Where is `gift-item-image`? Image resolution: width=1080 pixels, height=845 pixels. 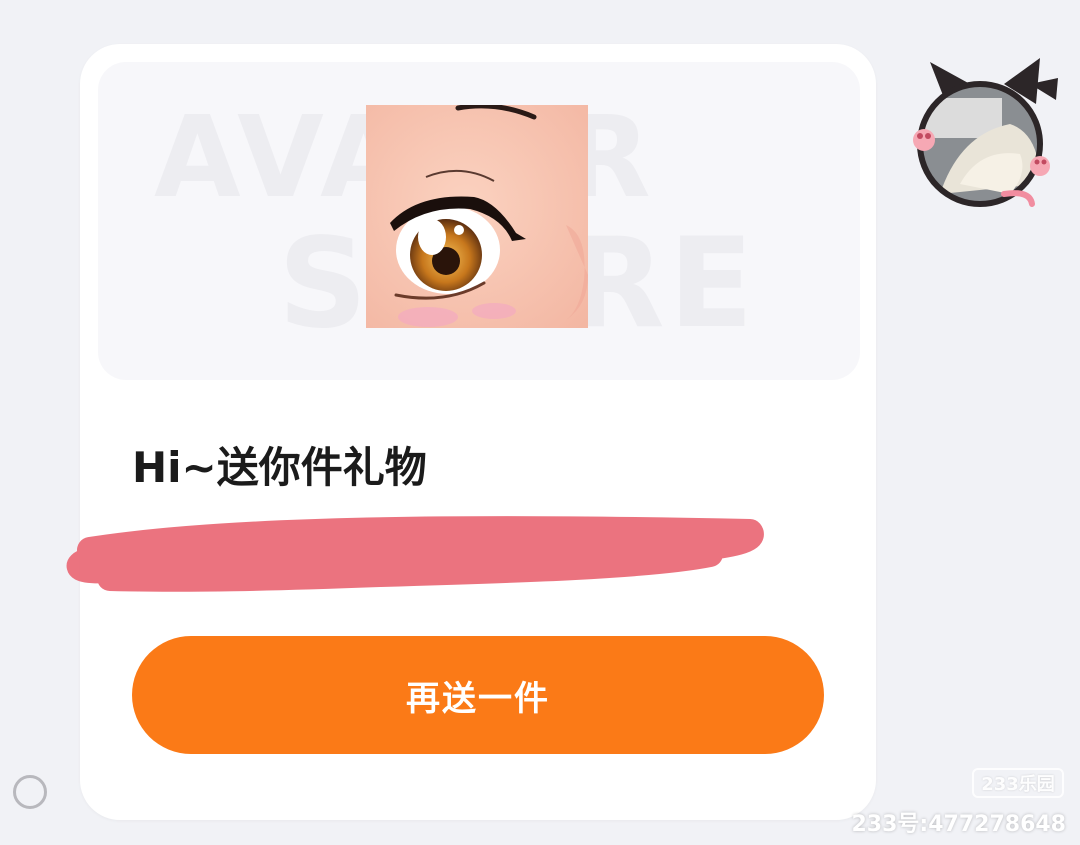 gift-item-image is located at coordinates (477, 216).